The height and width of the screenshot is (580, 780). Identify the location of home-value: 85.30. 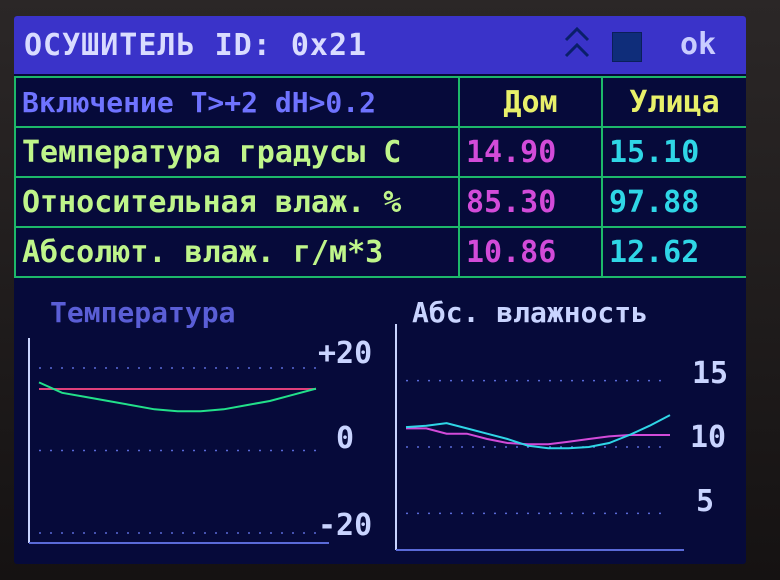
(530, 202).